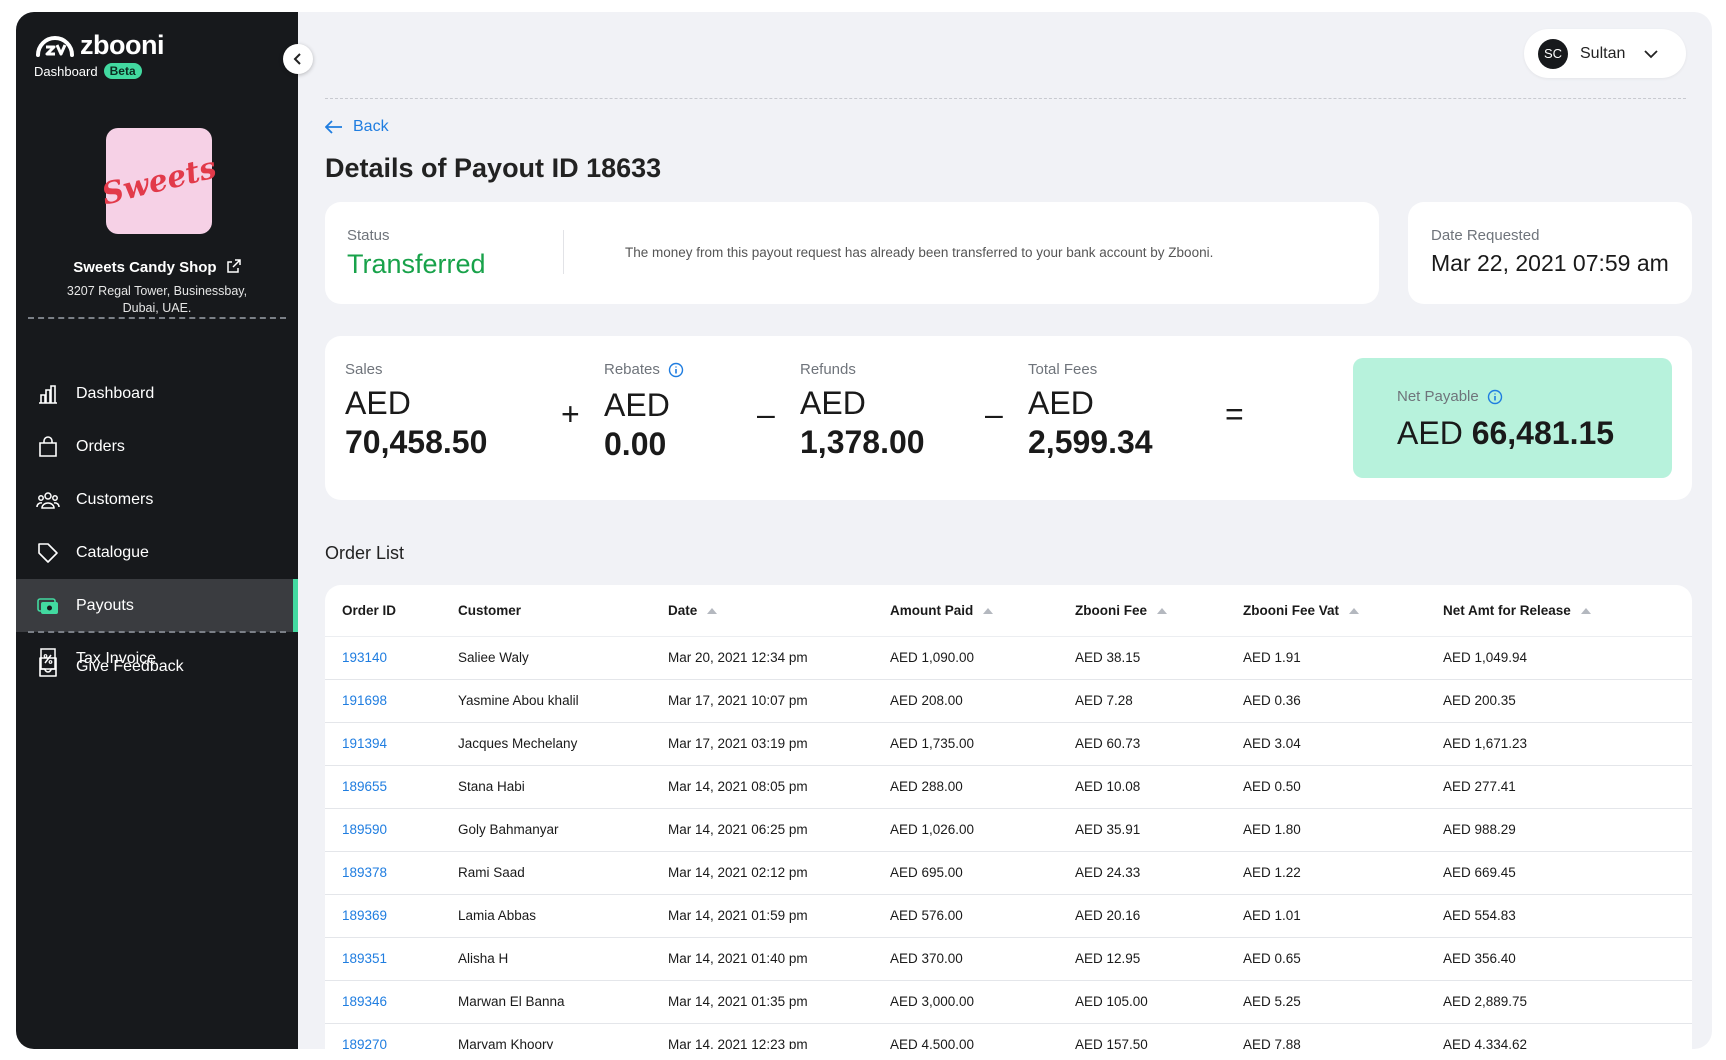  Describe the element at coordinates (570, 414) in the screenshot. I see `plus-operator: +` at that location.